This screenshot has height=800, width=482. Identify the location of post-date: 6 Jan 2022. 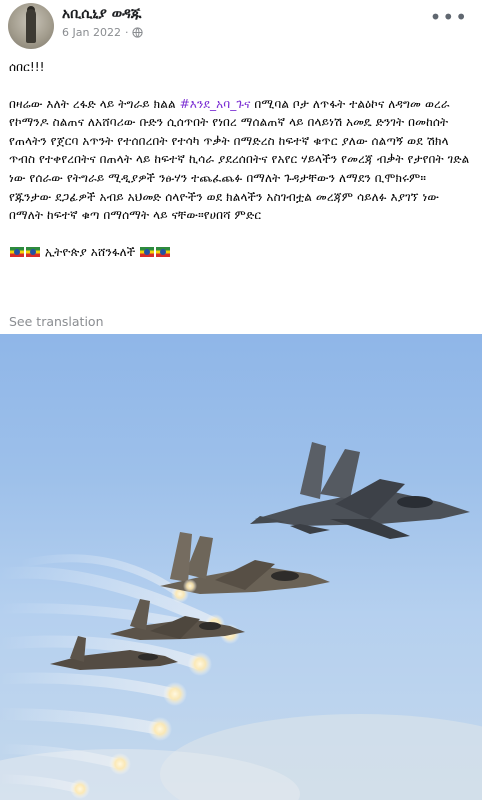
(91, 32).